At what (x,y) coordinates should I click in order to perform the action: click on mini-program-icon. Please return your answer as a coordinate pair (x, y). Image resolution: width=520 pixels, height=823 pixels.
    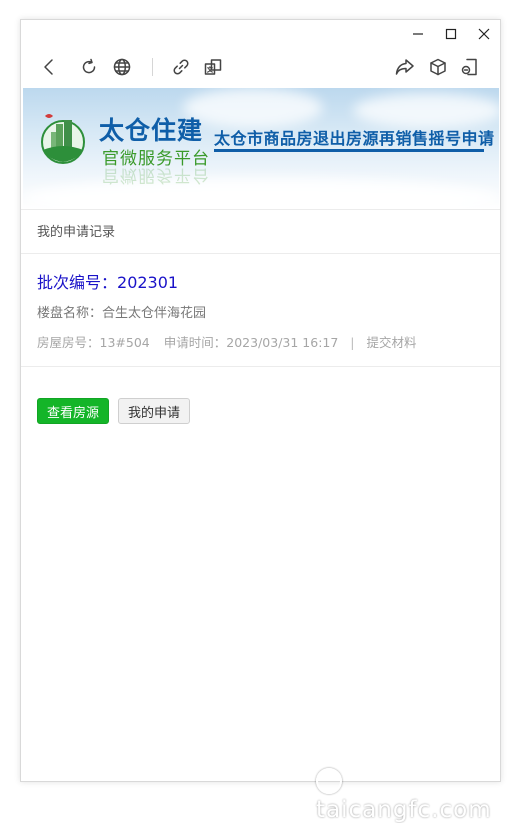
    Looking at the image, I should click on (470, 67).